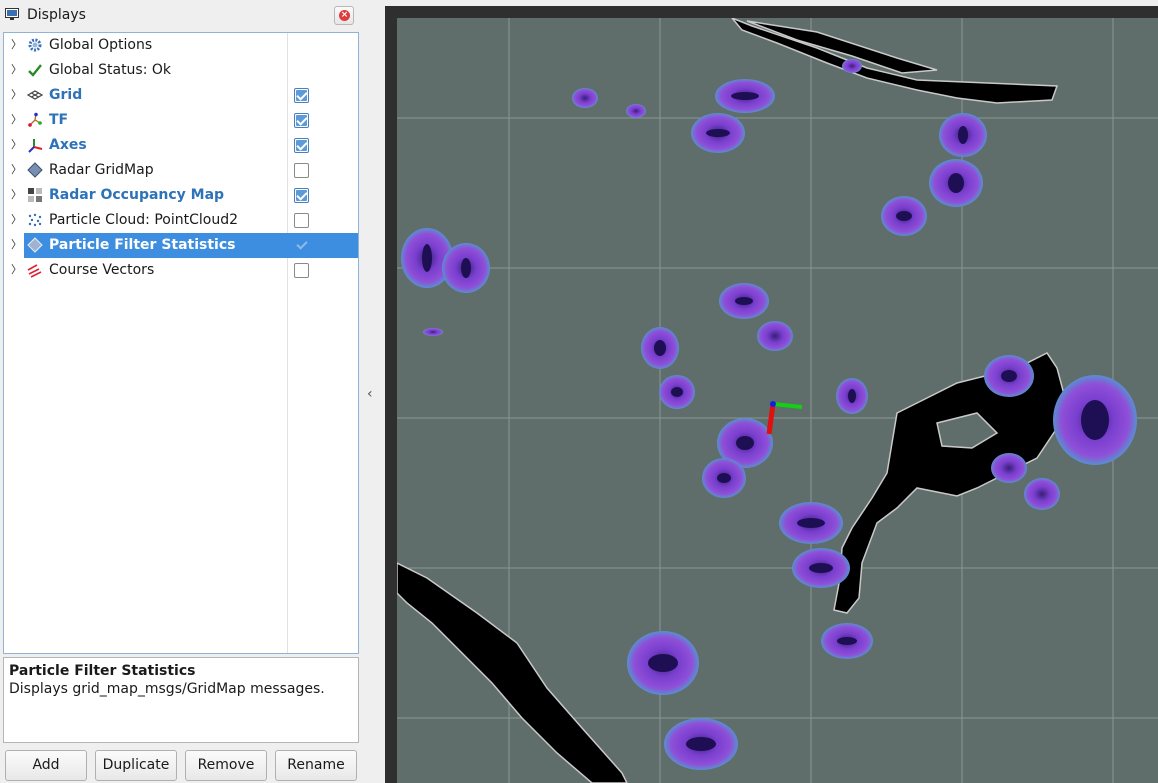 This screenshot has width=1158, height=783. I want to click on radar-gridmap-enable-checkbox, so click(301, 170).